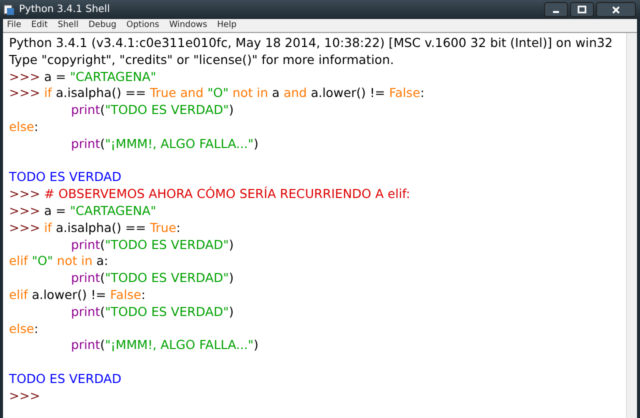 This screenshot has width=640, height=418. Describe the element at coordinates (227, 25) in the screenshot. I see `menu-item: Help` at that location.